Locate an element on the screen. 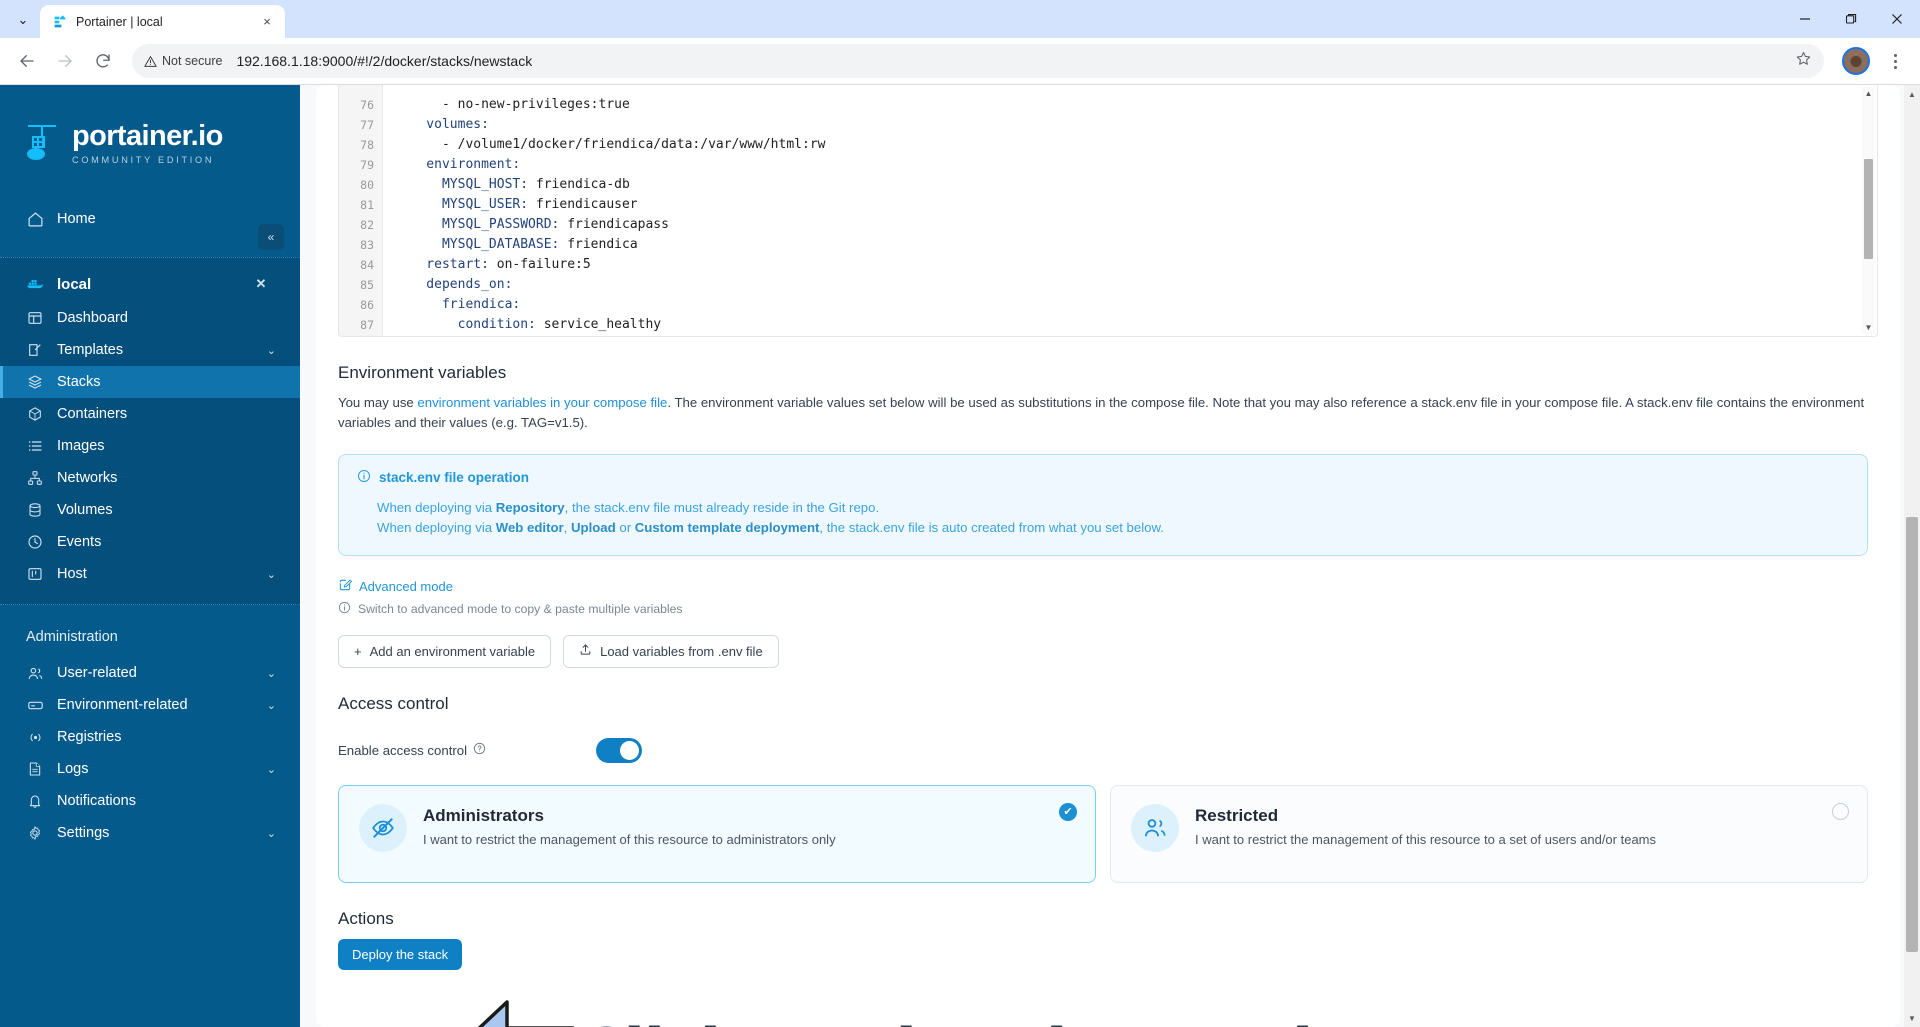 The width and height of the screenshot is (1920, 1027). sidebar-item-notifications: Notifications is located at coordinates (150, 801).